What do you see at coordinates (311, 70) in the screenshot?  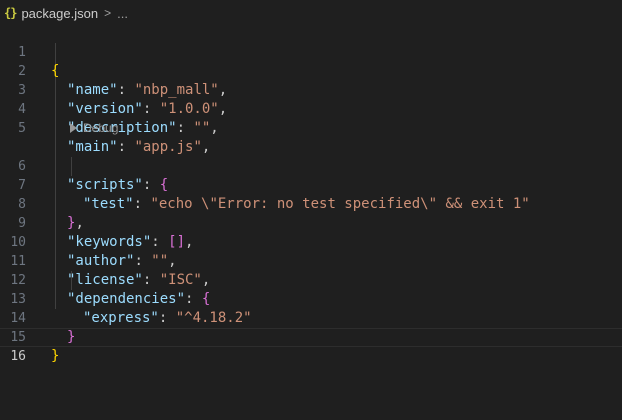 I see `code-line: 2 "name": "nbp_mall",` at bounding box center [311, 70].